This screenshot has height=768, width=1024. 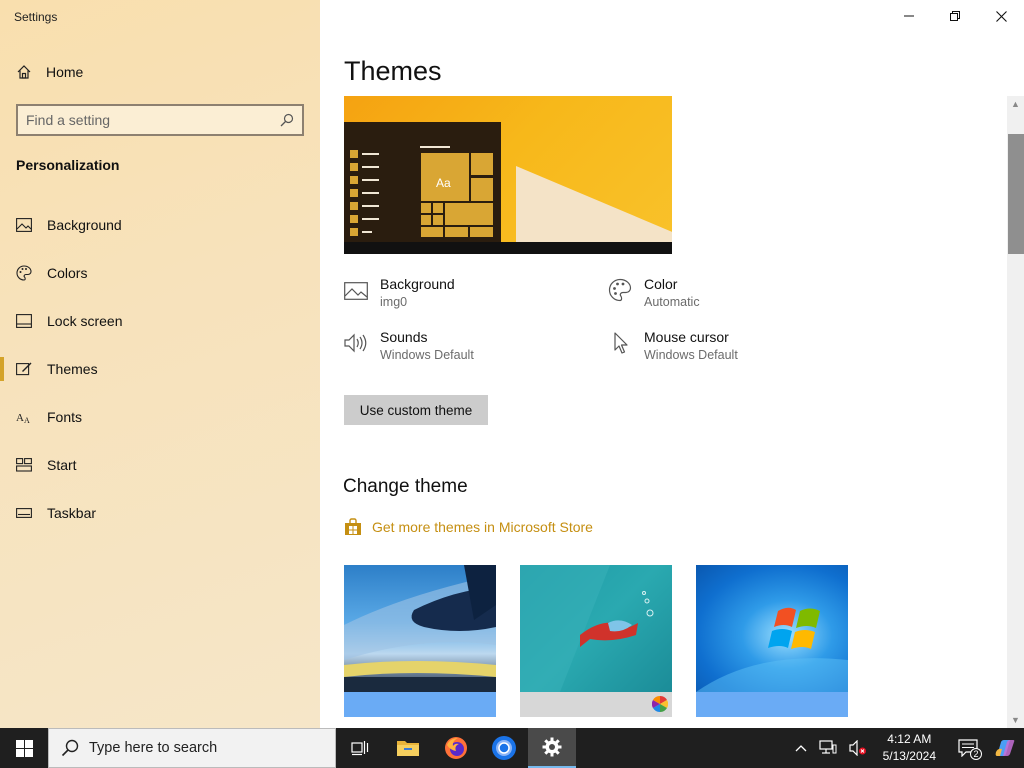 What do you see at coordinates (84, 225) in the screenshot?
I see `sidebar-item-label: Background` at bounding box center [84, 225].